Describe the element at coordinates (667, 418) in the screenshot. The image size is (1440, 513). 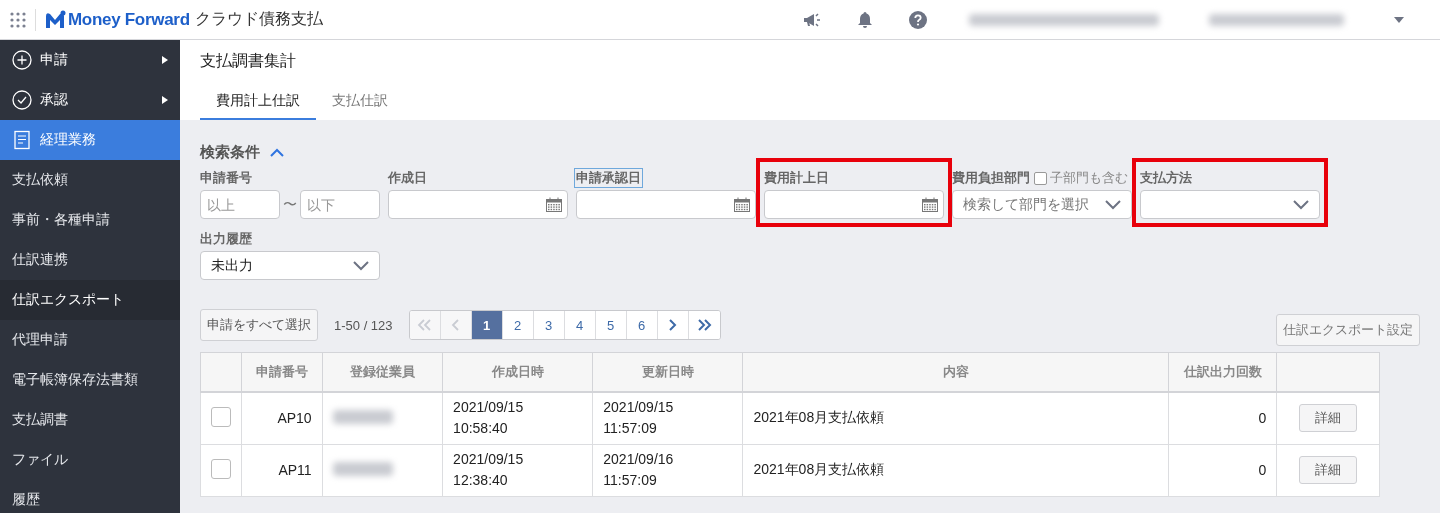
I see `table-cell: 2021/09/15 11:57:09` at that location.